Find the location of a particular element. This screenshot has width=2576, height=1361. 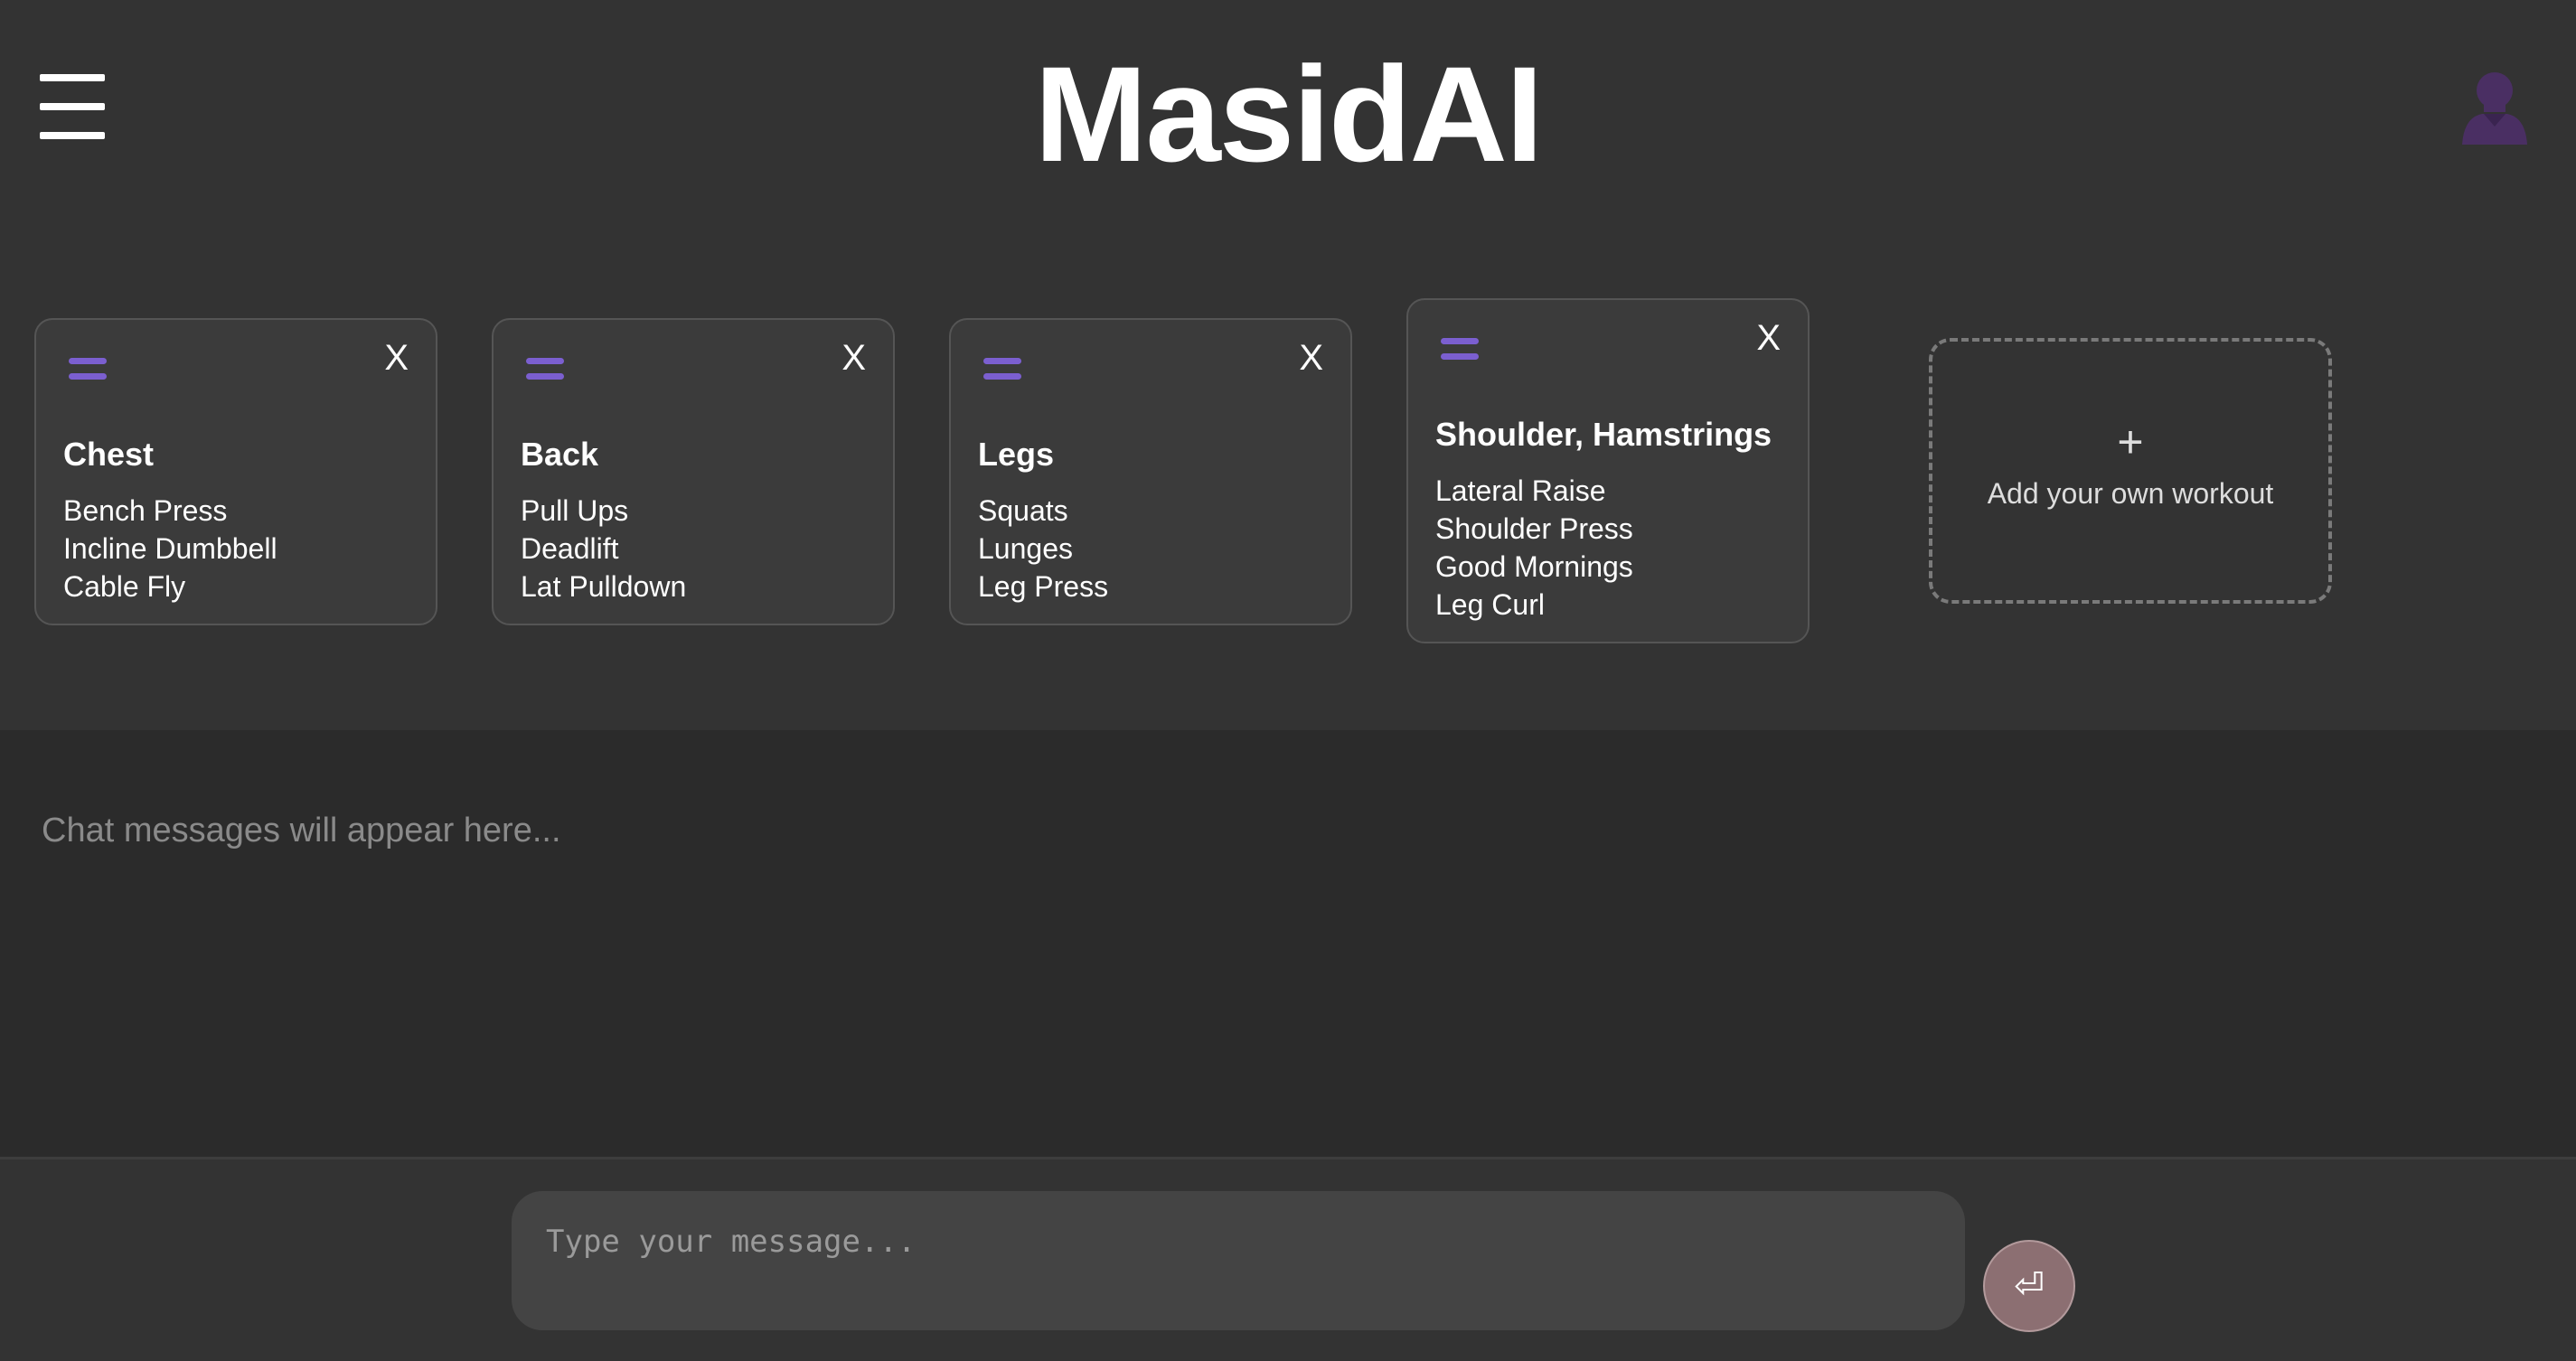

exercise-item: Lat Pulldown is located at coordinates (604, 586).